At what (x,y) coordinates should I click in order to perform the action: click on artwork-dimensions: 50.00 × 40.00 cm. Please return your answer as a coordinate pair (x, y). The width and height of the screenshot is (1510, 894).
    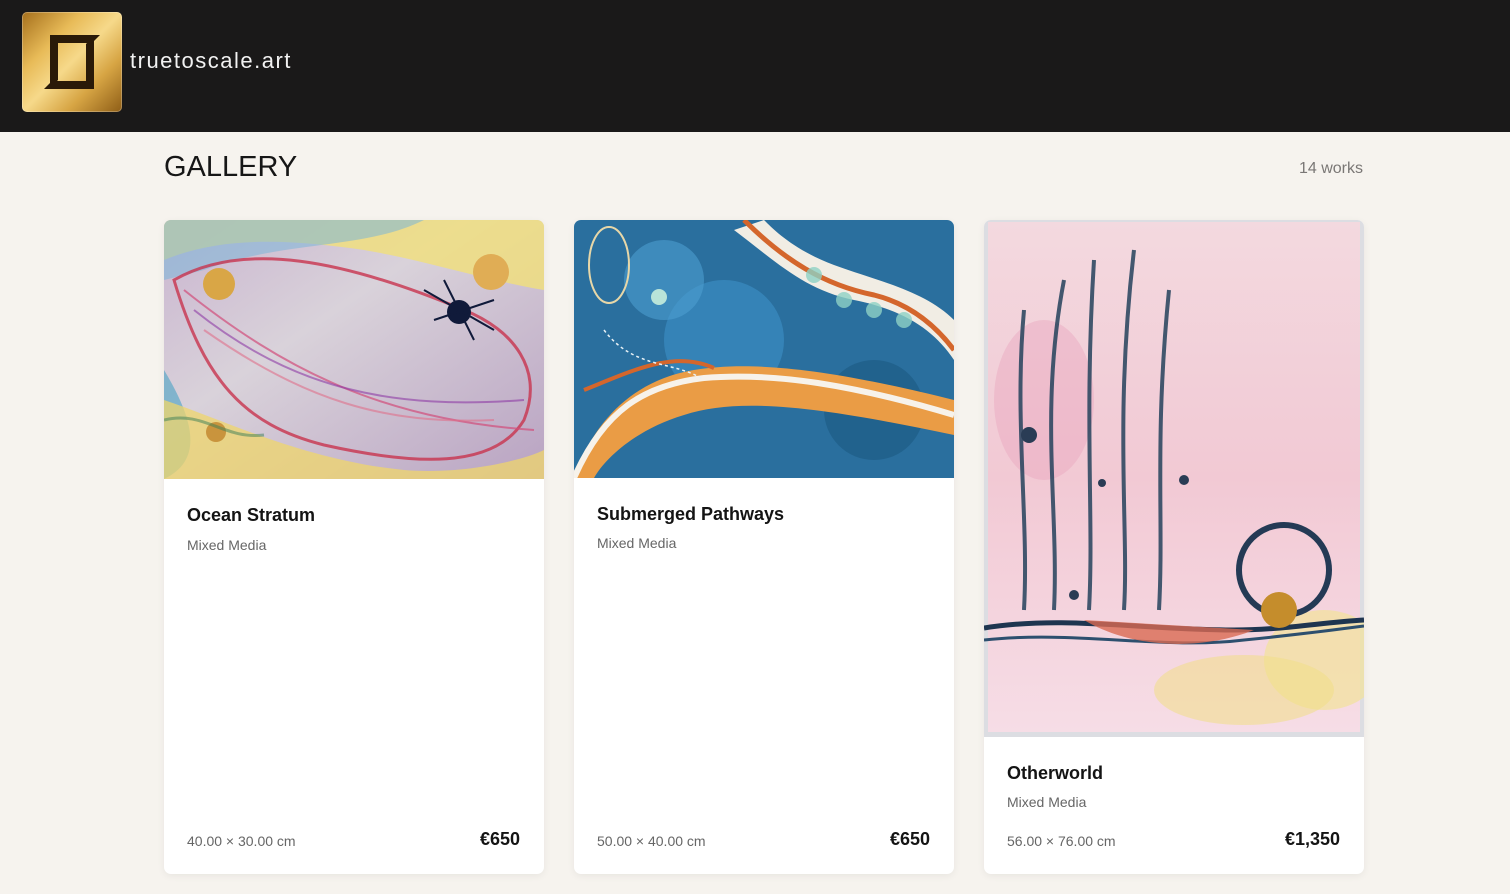
    Looking at the image, I should click on (651, 841).